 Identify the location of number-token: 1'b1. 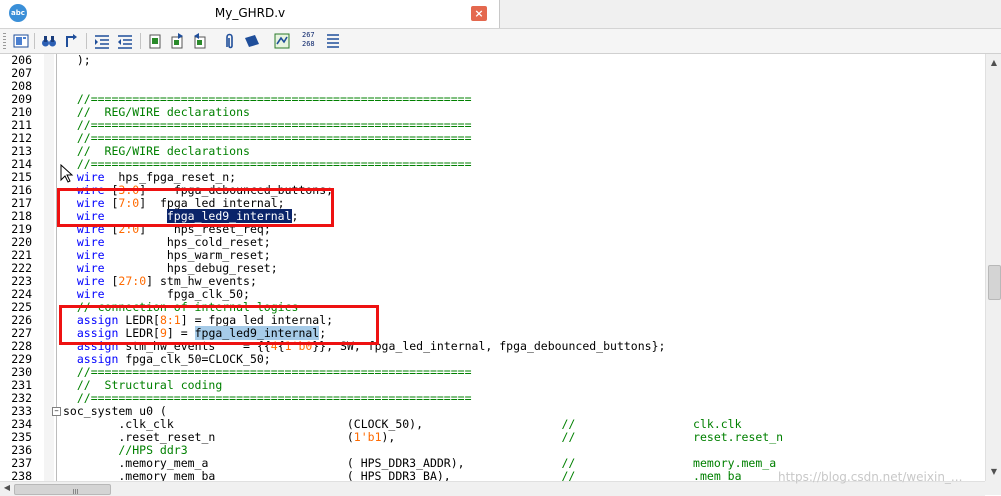
(367, 437).